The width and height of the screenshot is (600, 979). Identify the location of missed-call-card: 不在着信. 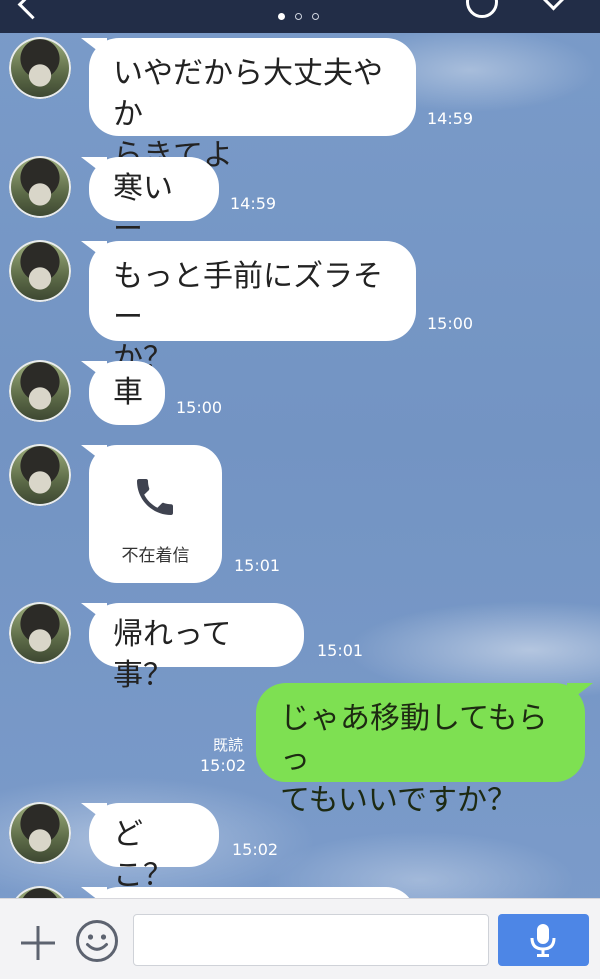
(155, 514).